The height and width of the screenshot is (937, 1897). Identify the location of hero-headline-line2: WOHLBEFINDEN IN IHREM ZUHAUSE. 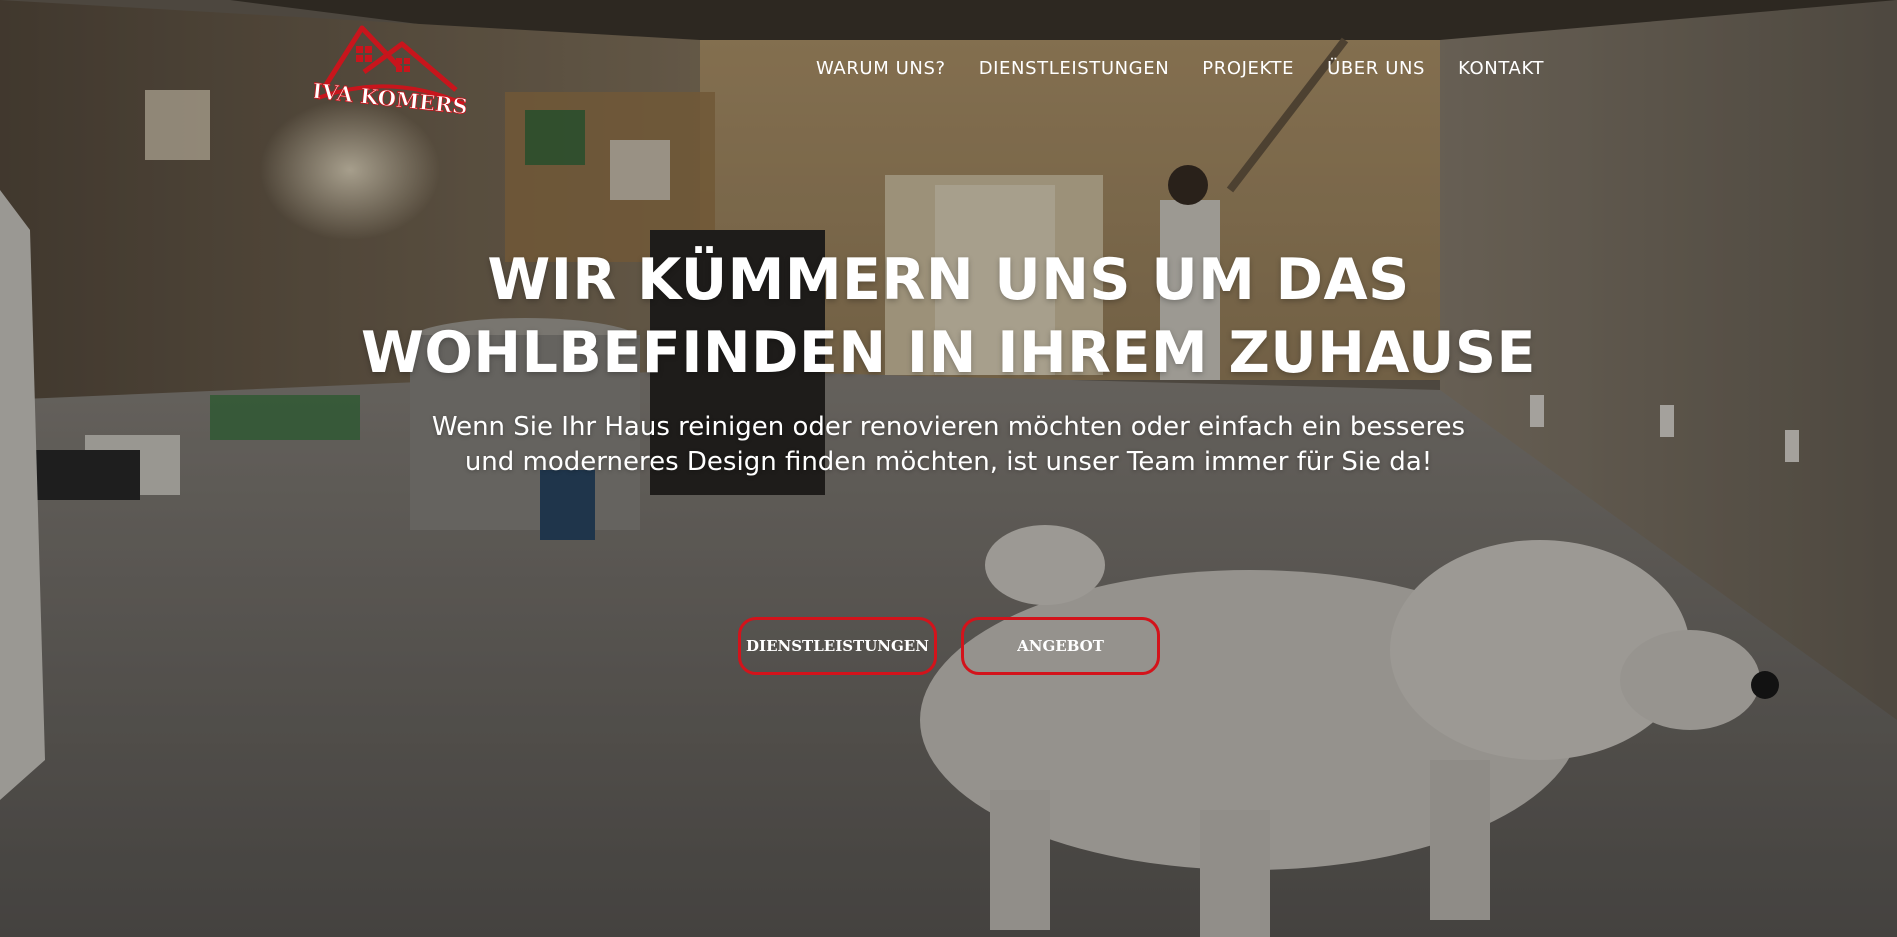
(948, 353).